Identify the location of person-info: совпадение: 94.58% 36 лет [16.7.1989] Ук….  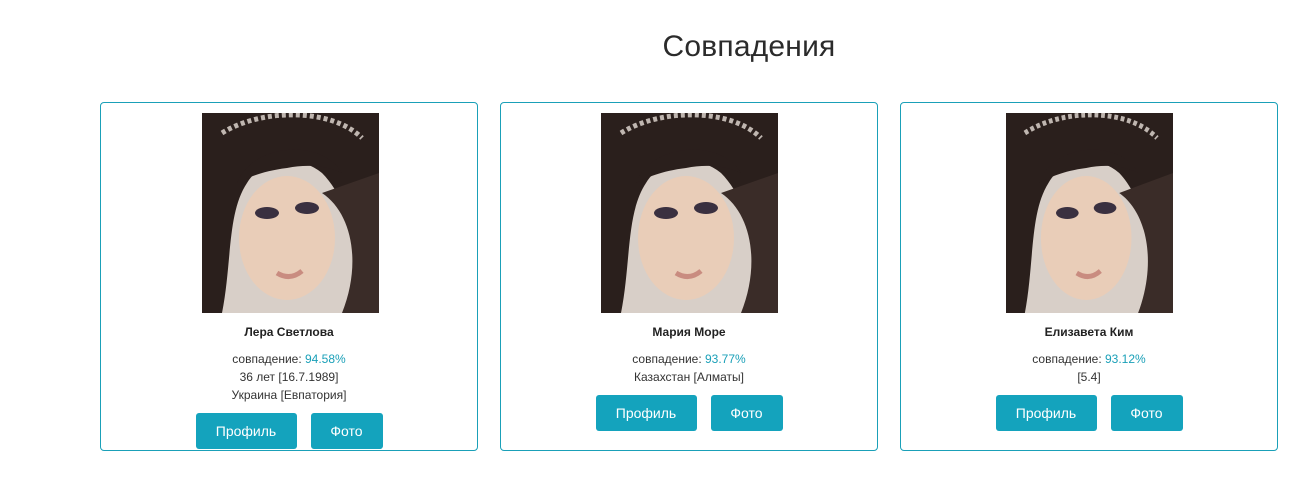
(289, 377).